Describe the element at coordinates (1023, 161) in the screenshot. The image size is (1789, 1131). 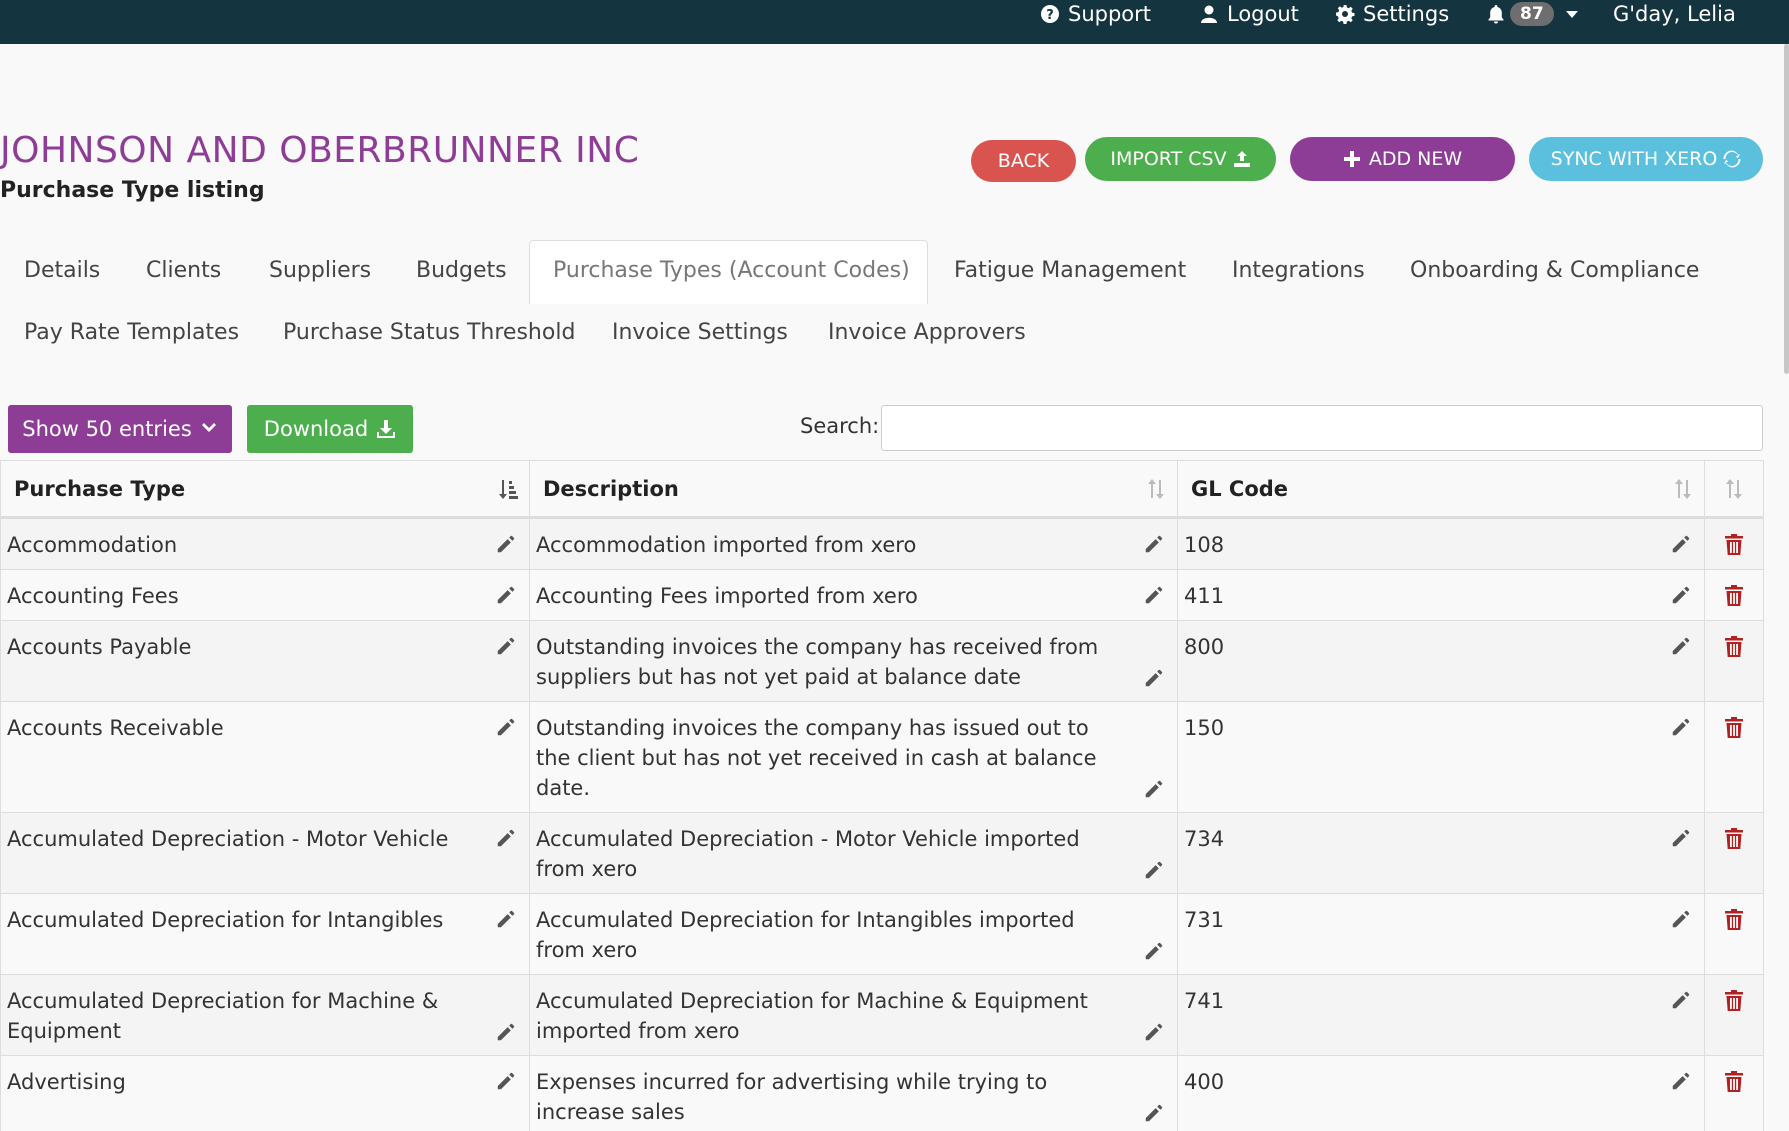
I see `back-button: BACK` at that location.